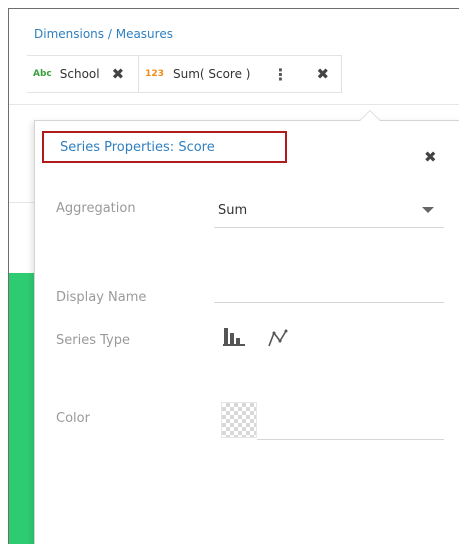  What do you see at coordinates (329, 288) in the screenshot?
I see `display-name-input` at bounding box center [329, 288].